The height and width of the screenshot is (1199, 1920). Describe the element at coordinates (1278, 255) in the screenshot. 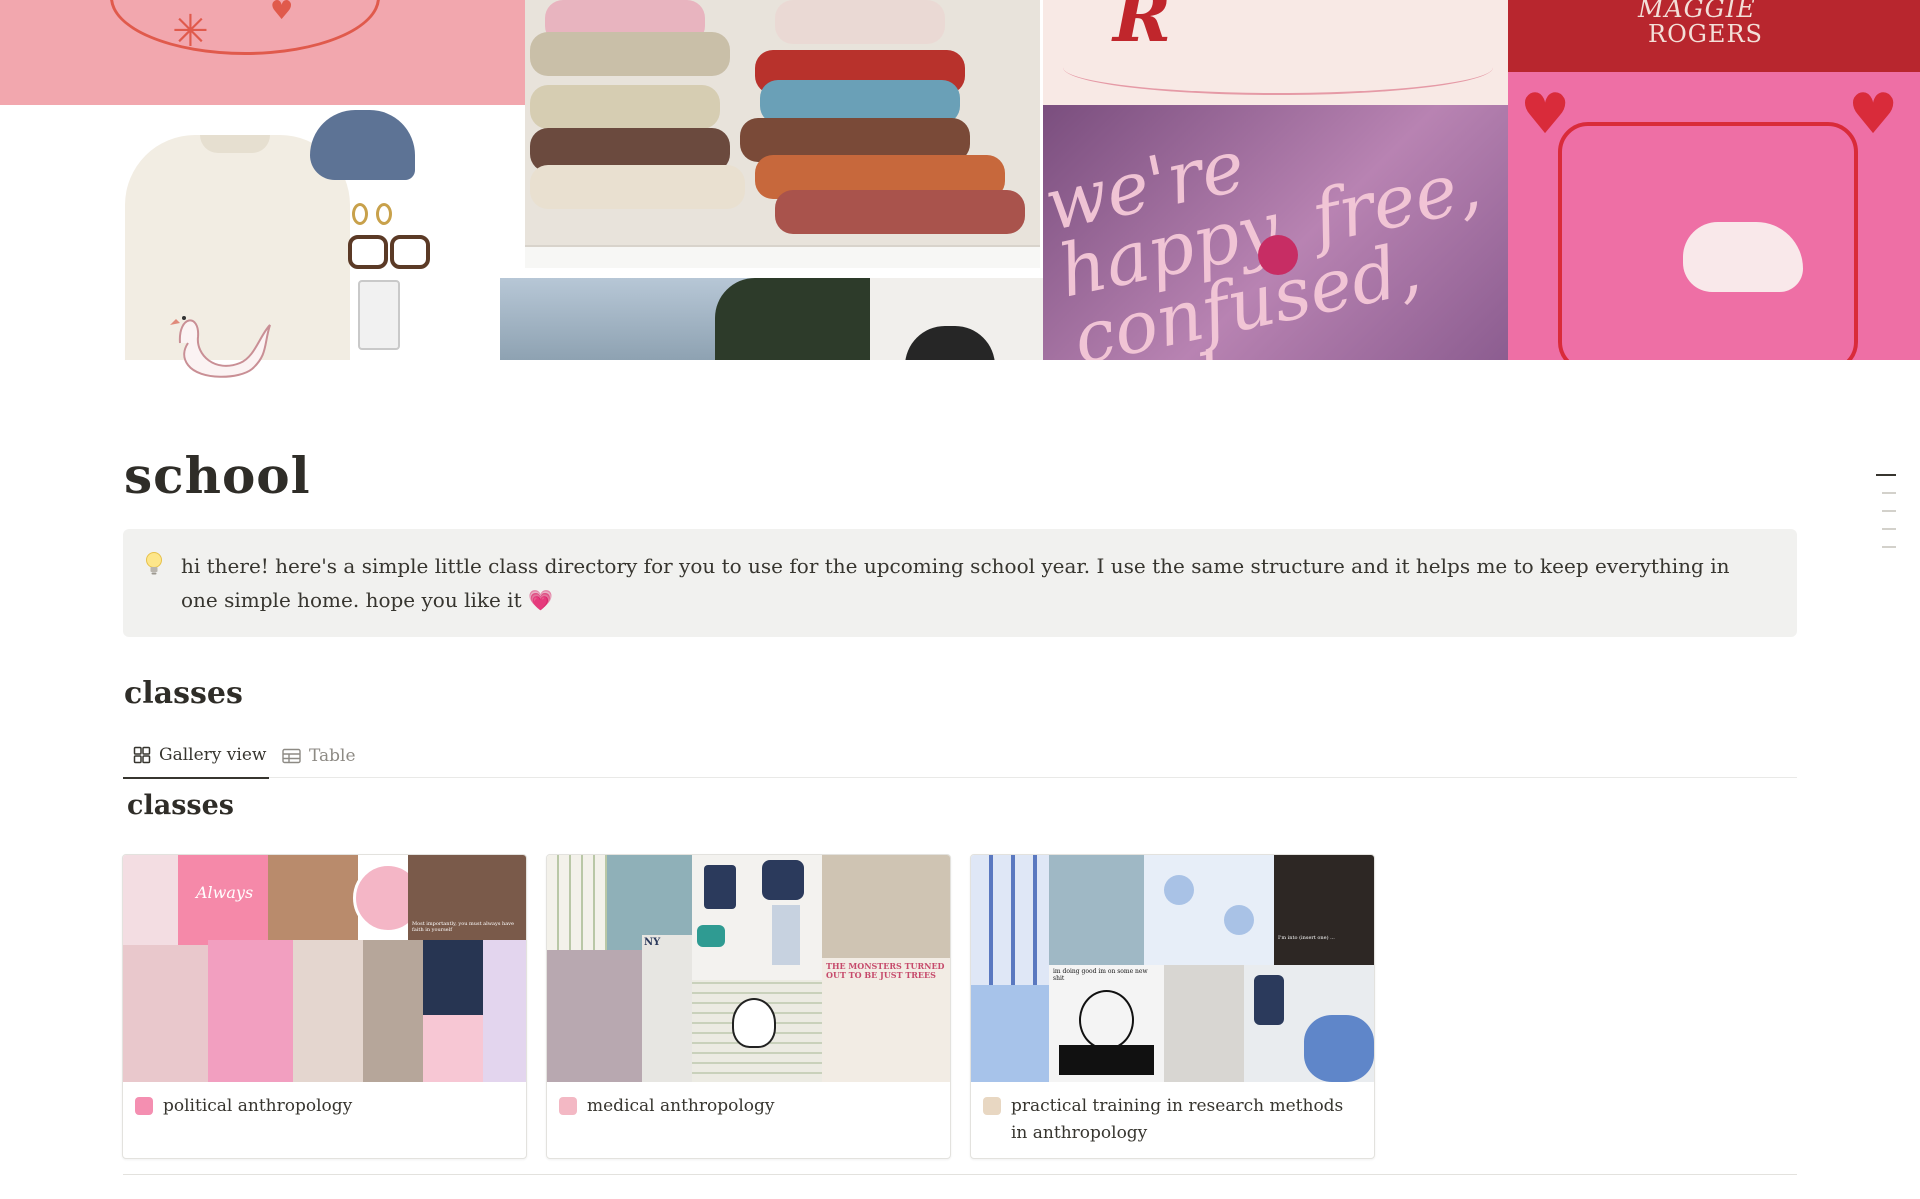

I see `rose-image` at that location.